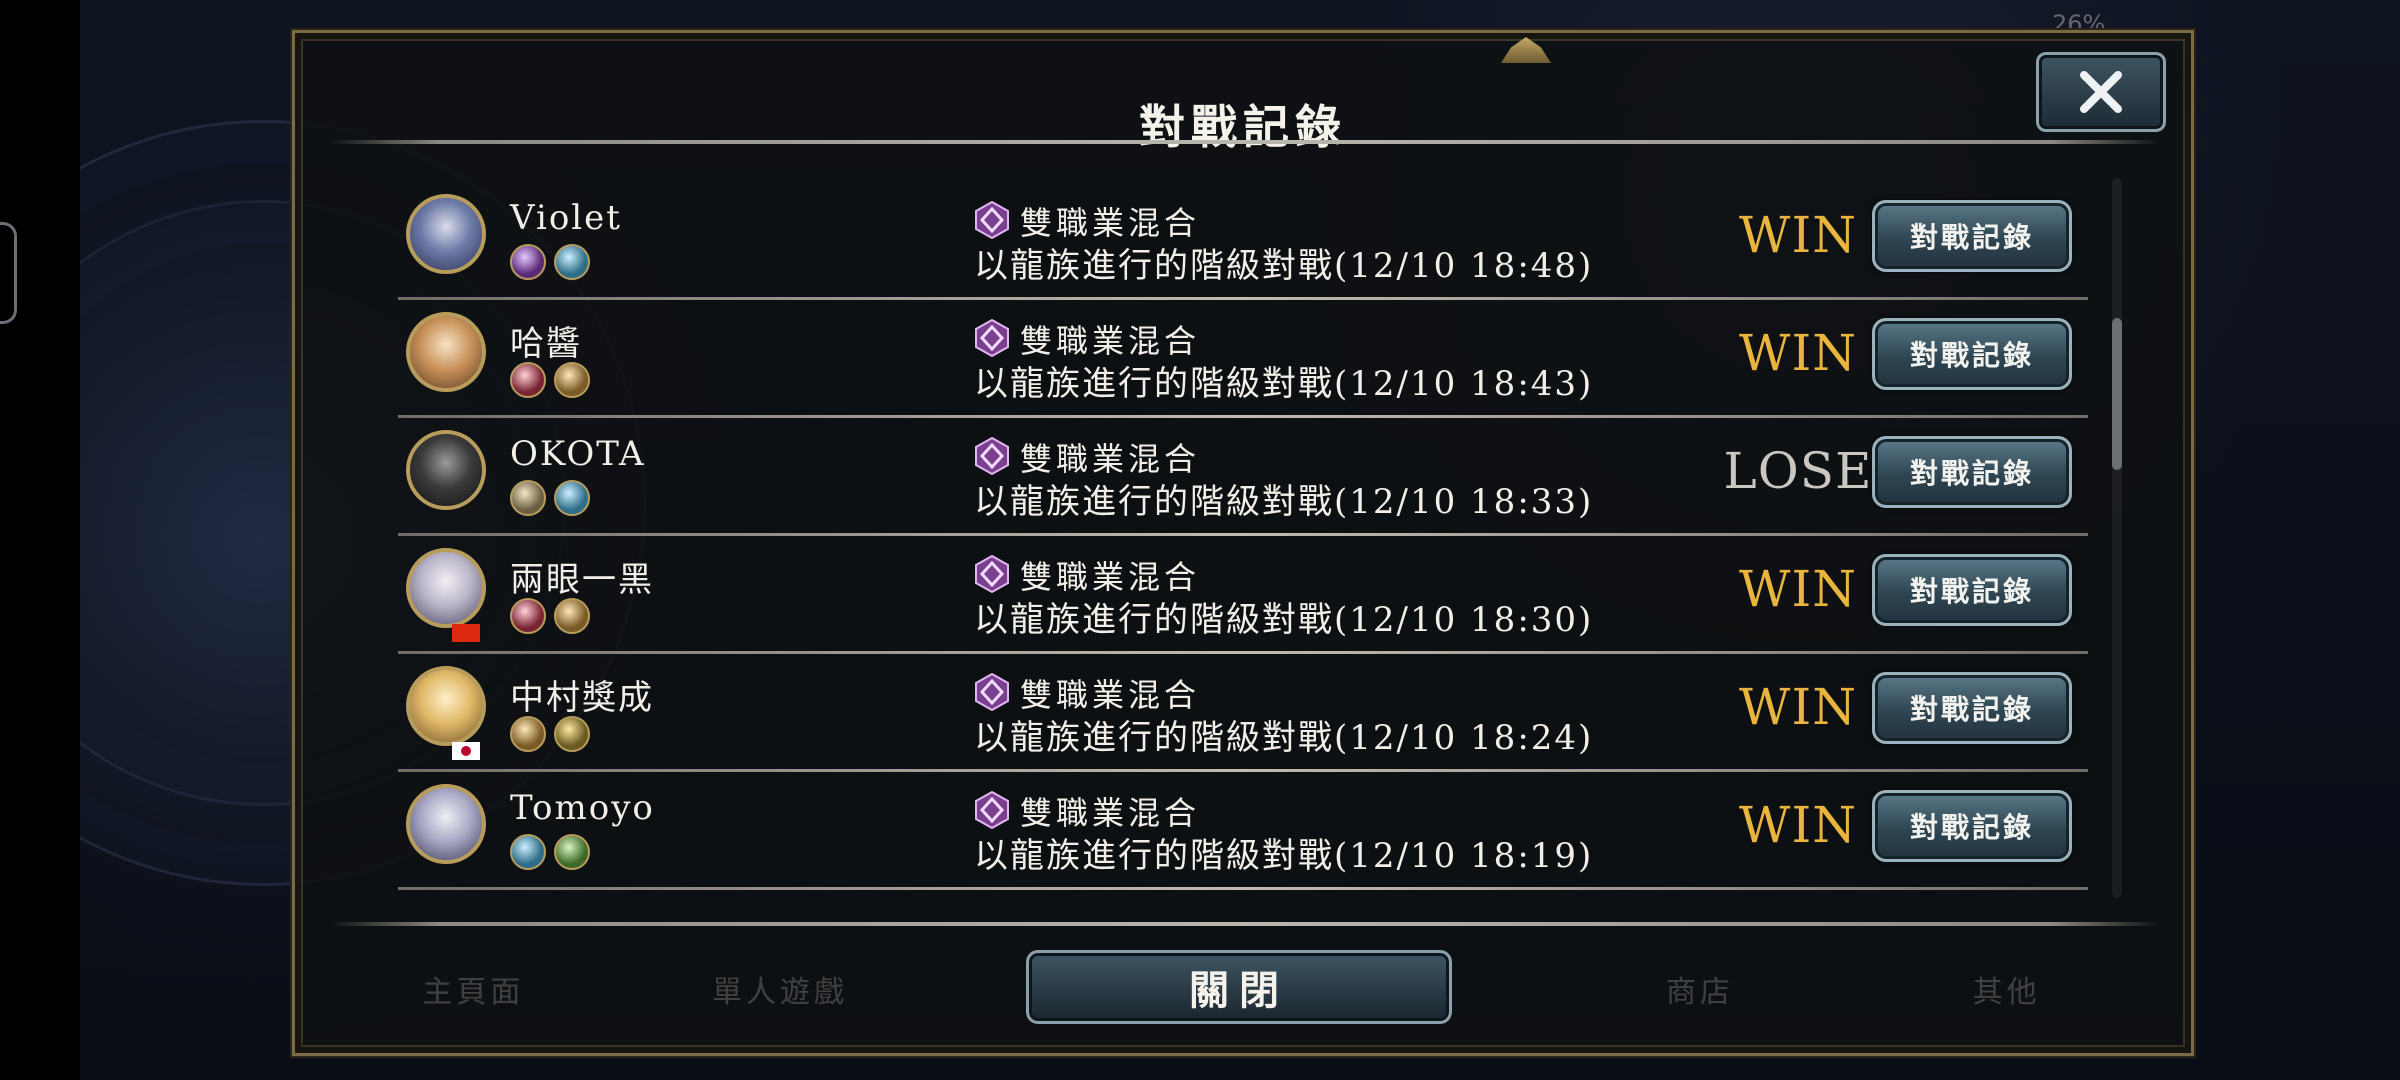  Describe the element at coordinates (1243, 888) in the screenshot. I see `row-divider` at that location.